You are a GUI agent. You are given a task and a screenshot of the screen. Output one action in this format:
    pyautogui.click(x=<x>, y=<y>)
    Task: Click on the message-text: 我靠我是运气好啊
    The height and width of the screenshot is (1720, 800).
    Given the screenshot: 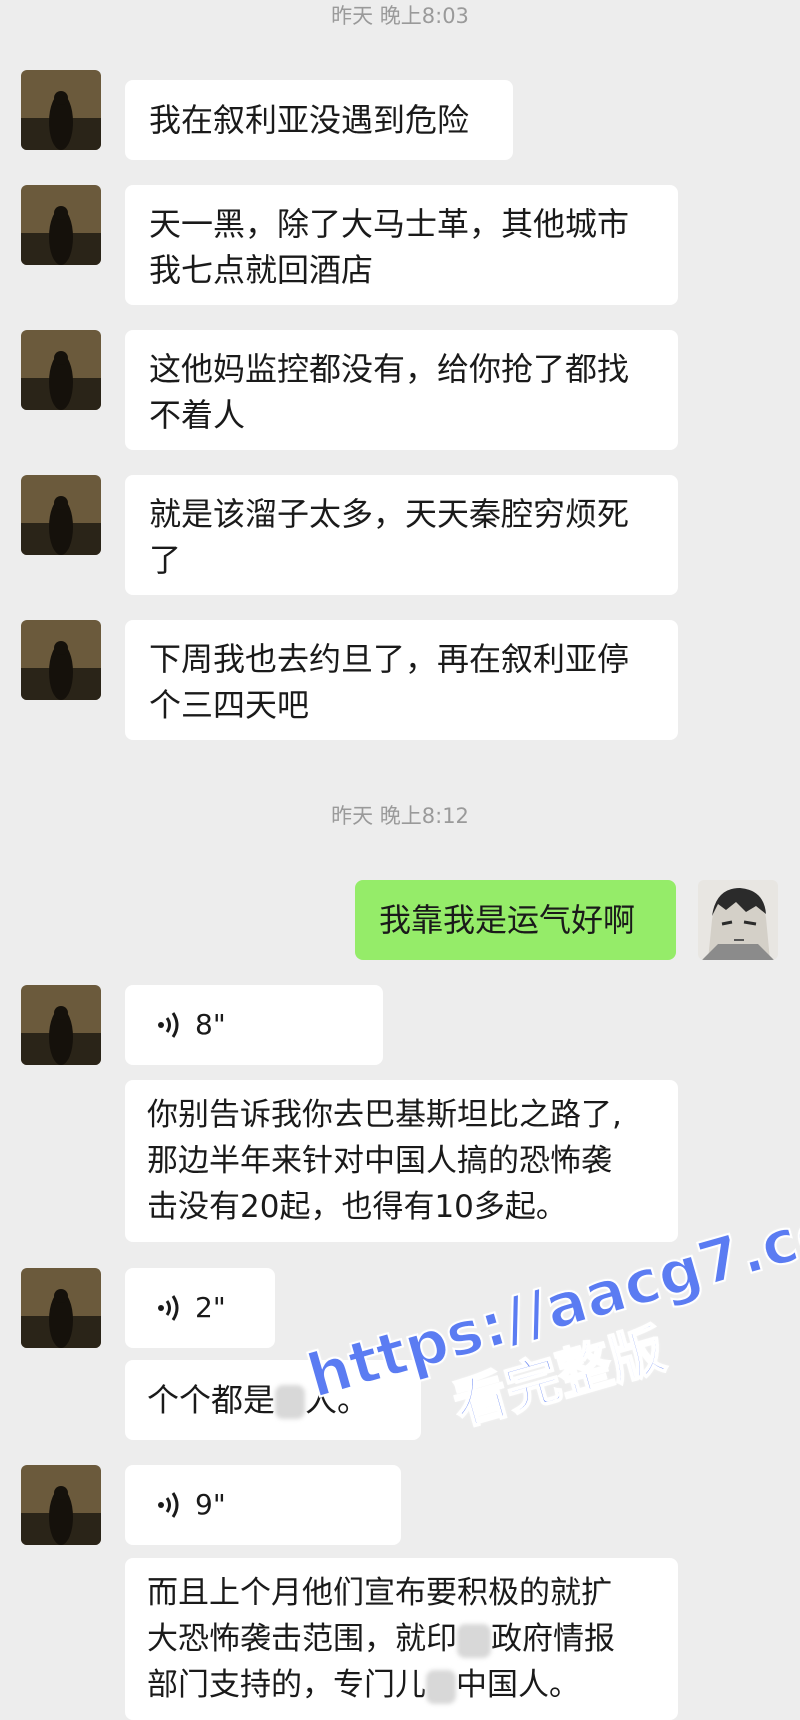 What is the action you would take?
    pyautogui.click(x=507, y=920)
    